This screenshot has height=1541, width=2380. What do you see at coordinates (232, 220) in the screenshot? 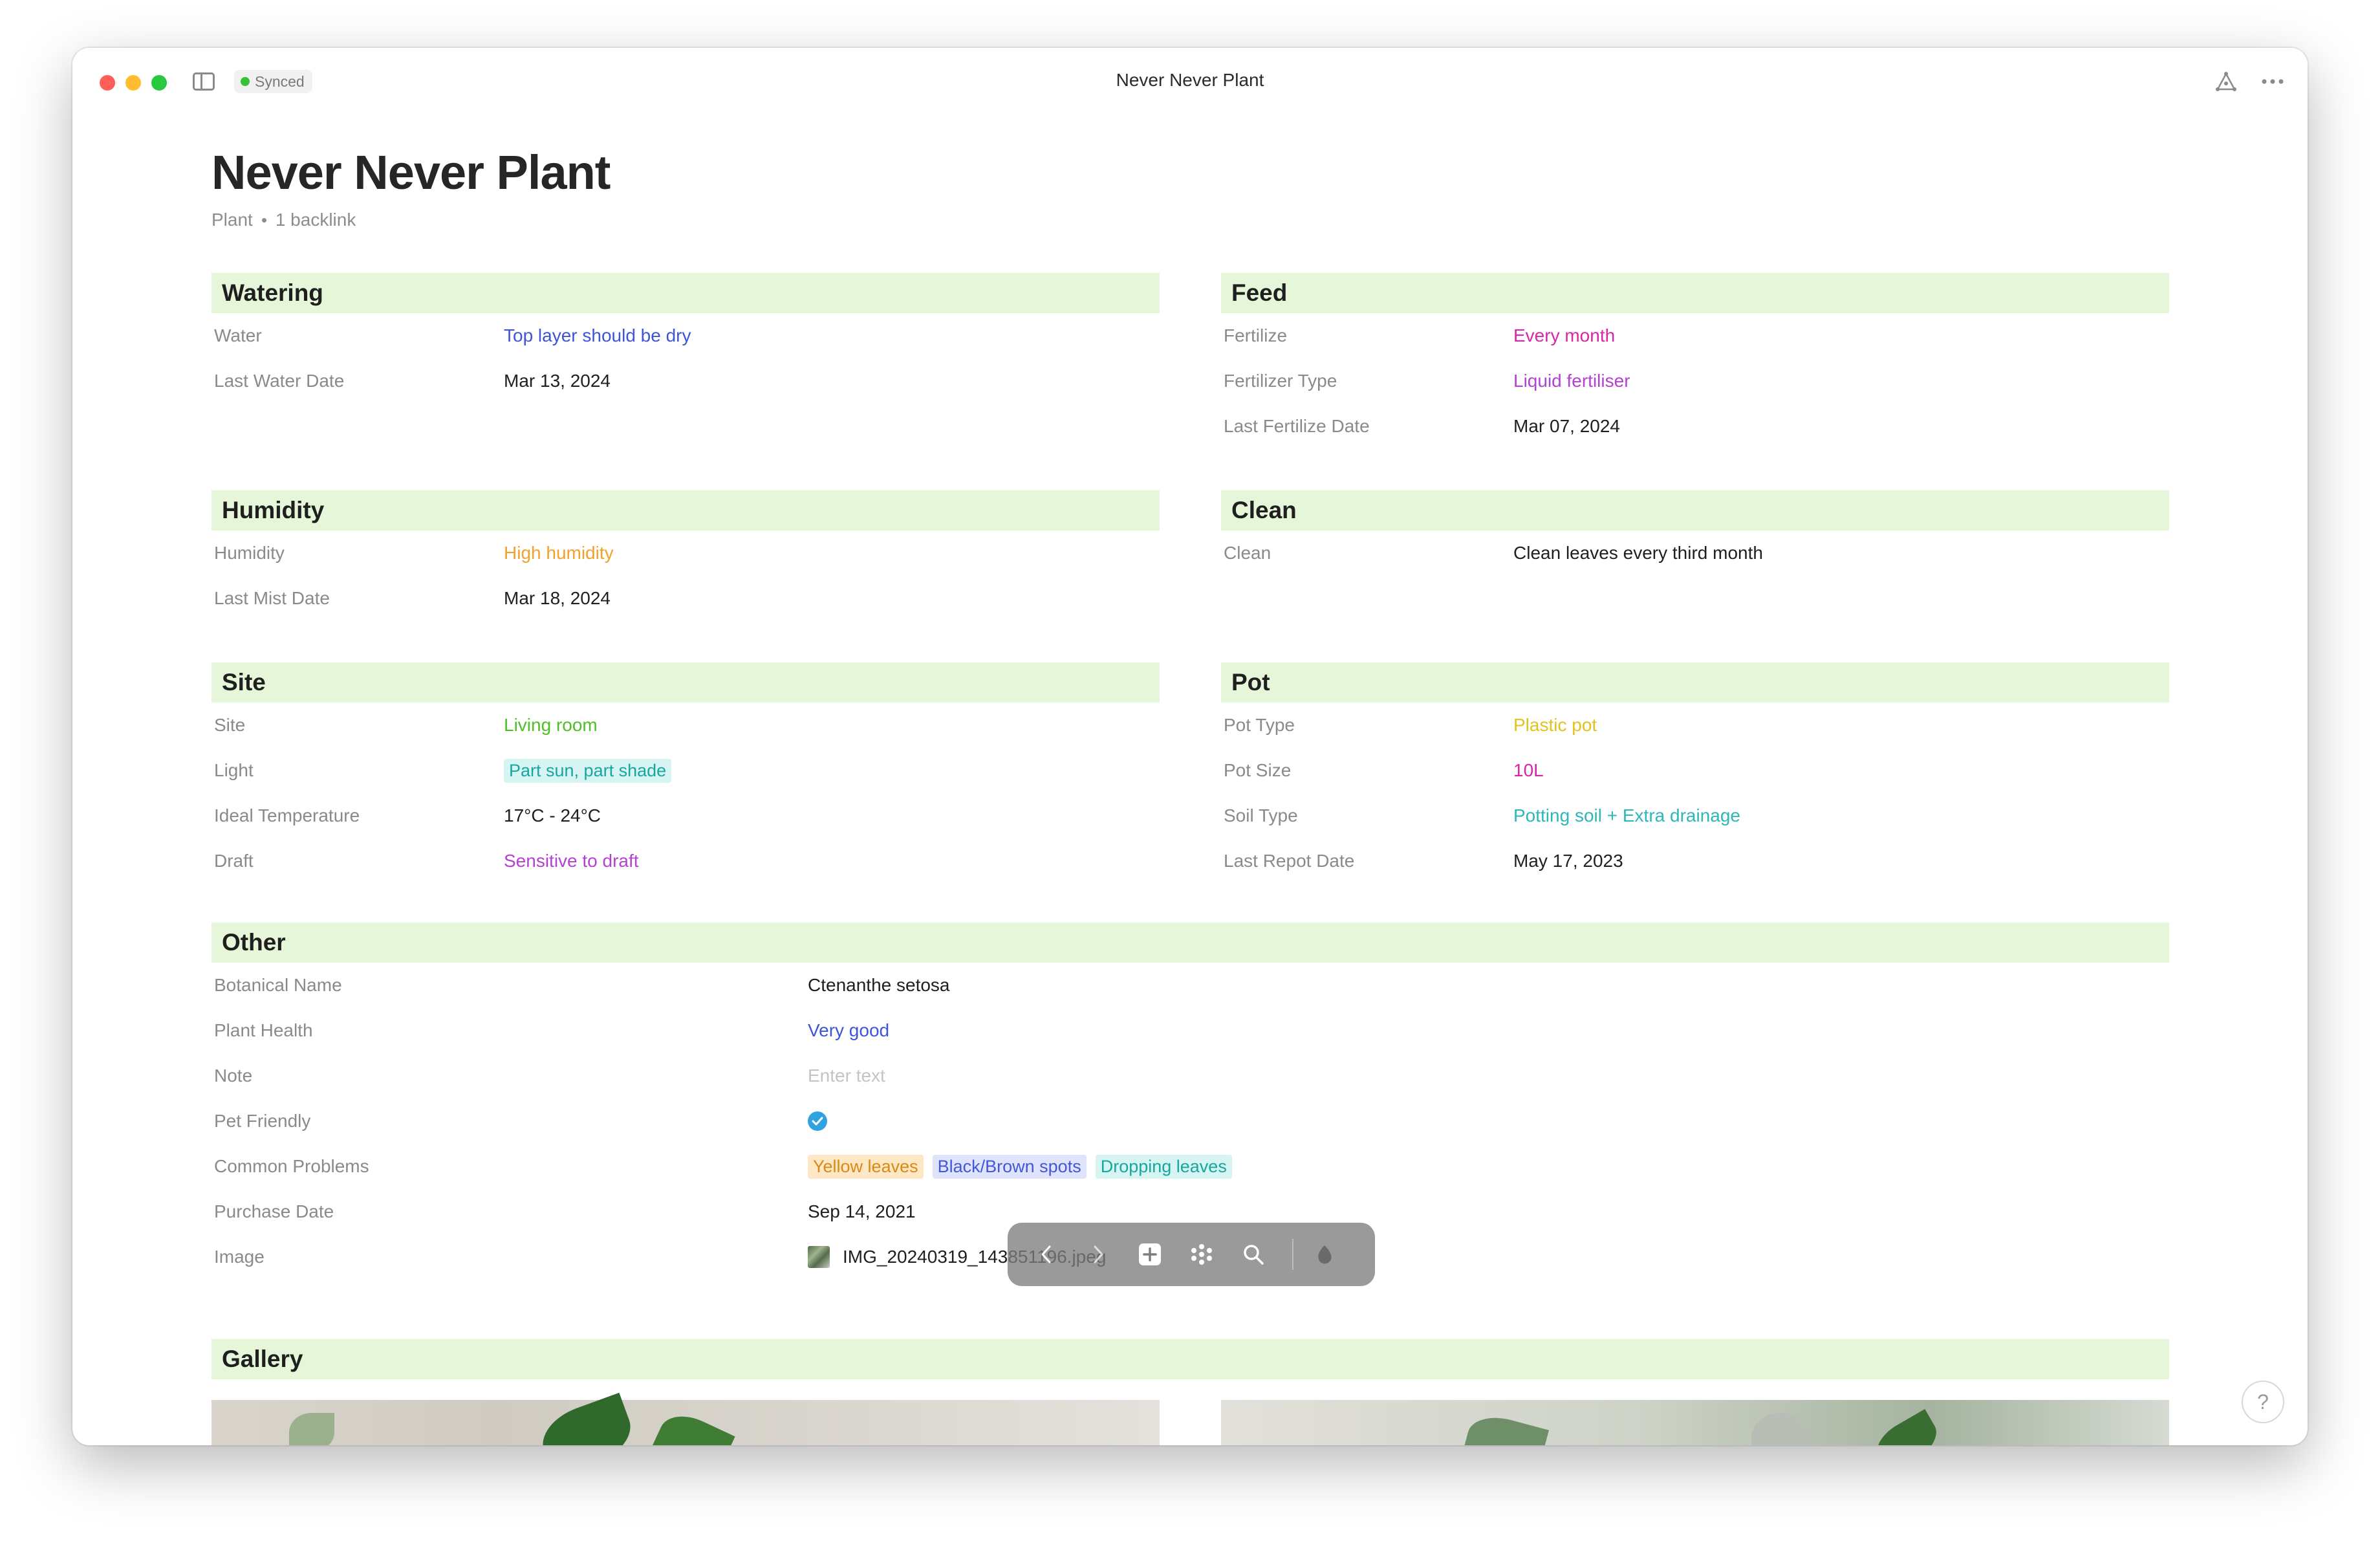
I see `page-type-link: Plant` at bounding box center [232, 220].